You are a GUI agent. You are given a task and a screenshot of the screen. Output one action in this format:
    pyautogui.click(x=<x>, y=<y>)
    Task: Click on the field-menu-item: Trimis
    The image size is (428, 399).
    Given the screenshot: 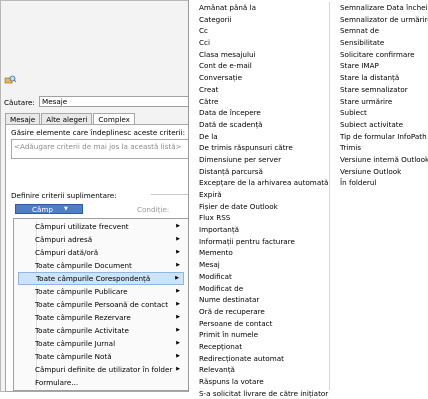 What is the action you would take?
    pyautogui.click(x=384, y=148)
    